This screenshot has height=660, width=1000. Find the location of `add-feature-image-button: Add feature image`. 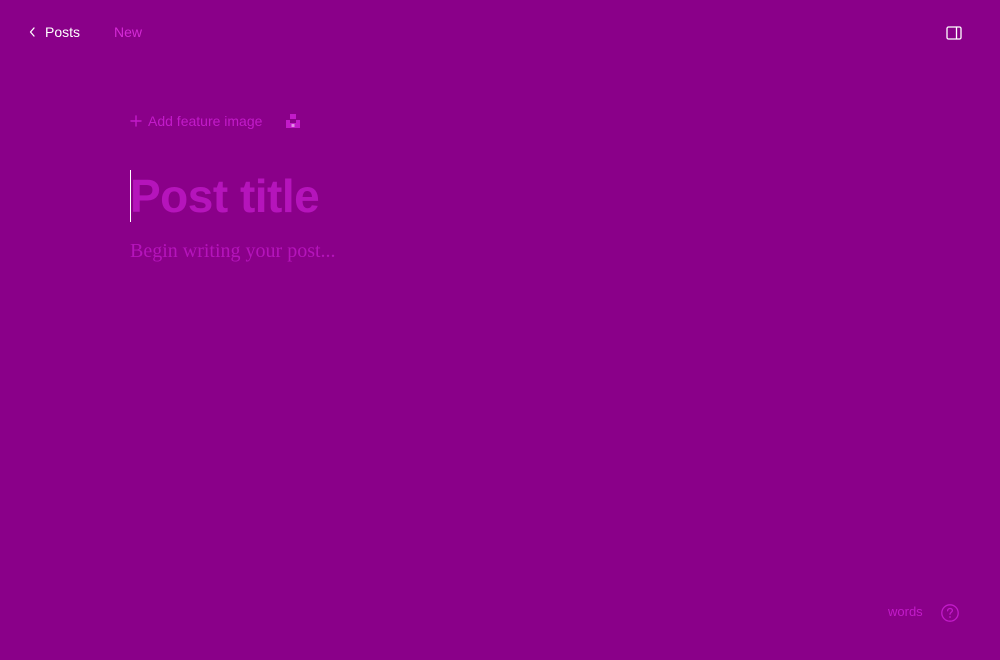

add-feature-image-button: Add feature image is located at coordinates (196, 121).